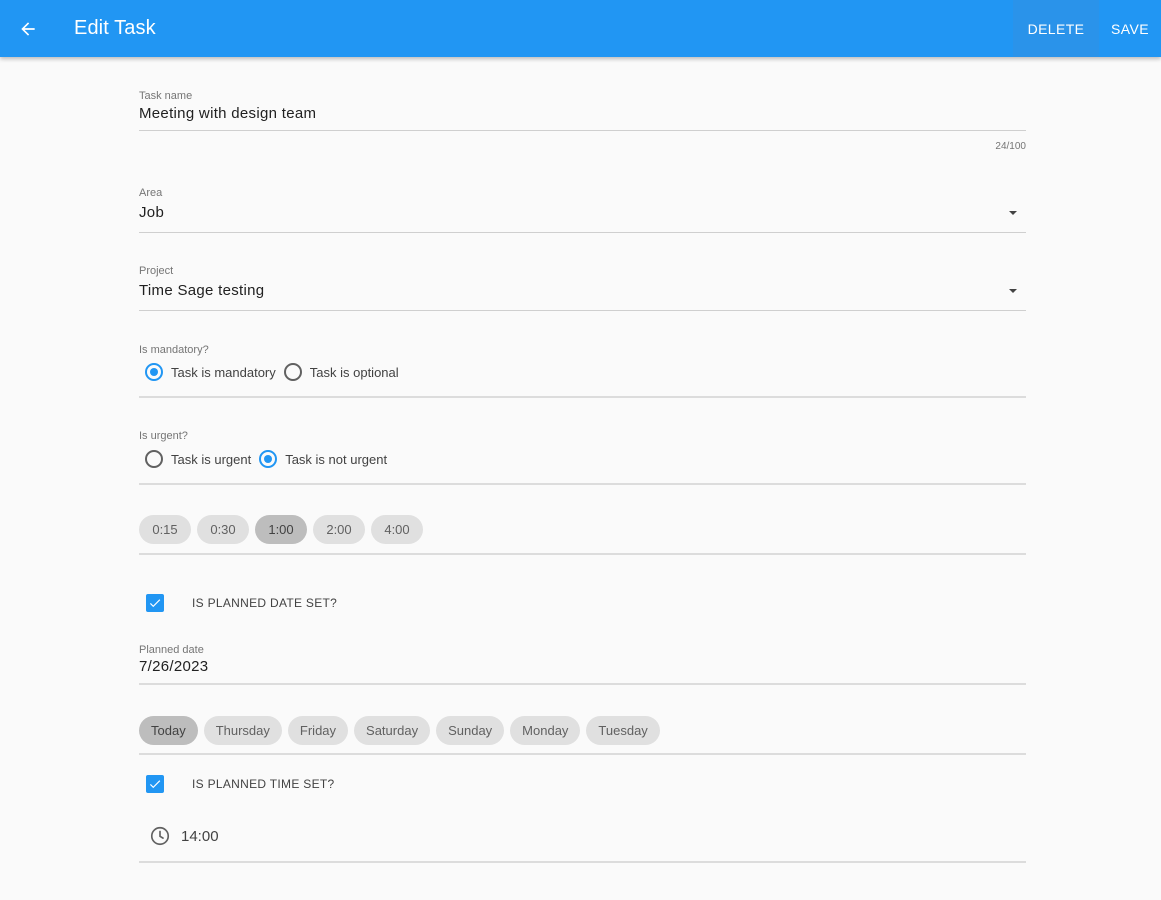  I want to click on duration-chip: 0:30, so click(223, 529).